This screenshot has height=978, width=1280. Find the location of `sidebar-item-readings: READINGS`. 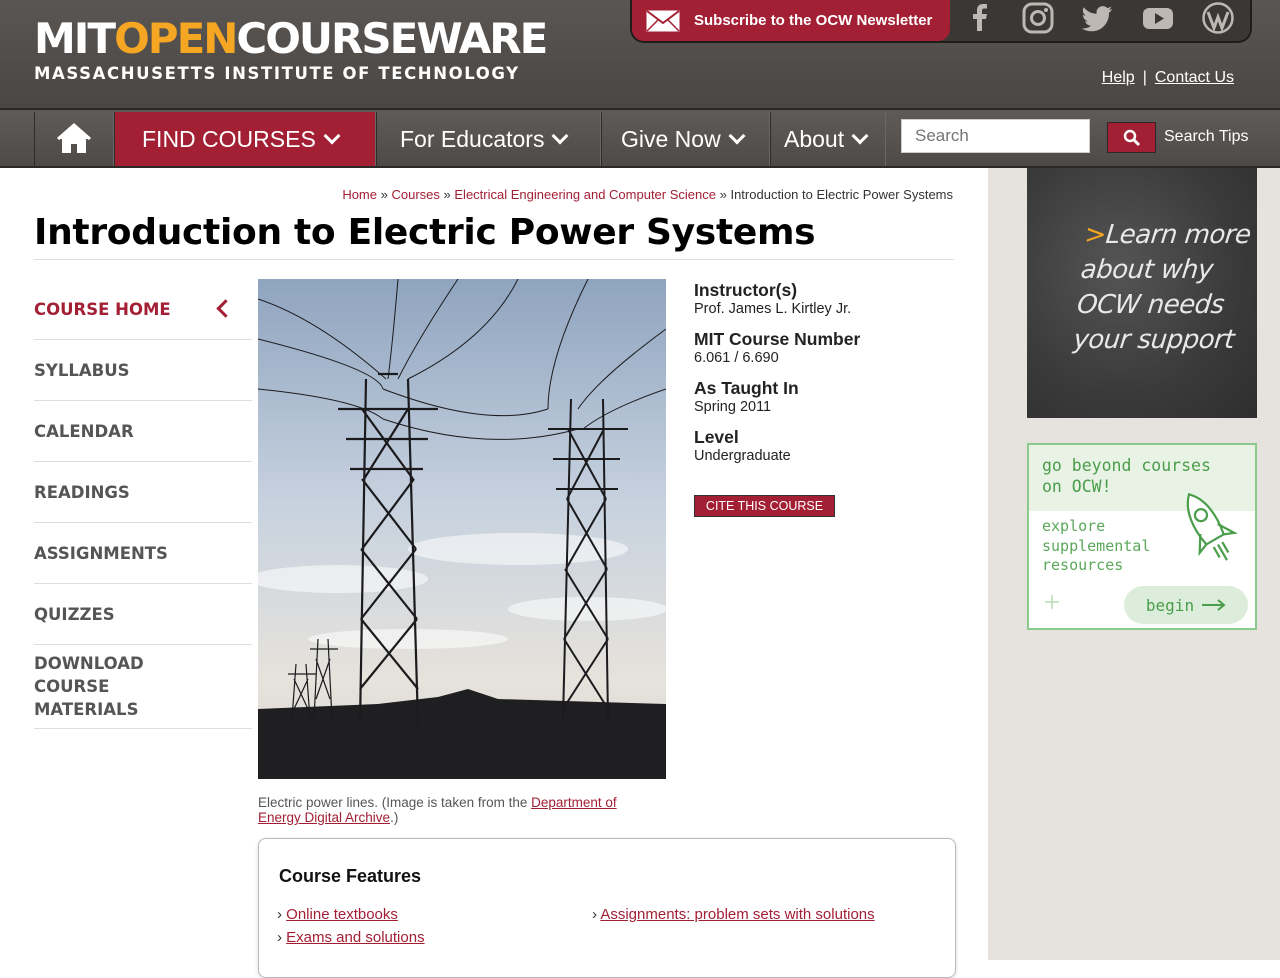

sidebar-item-readings: READINGS is located at coordinates (143, 492).